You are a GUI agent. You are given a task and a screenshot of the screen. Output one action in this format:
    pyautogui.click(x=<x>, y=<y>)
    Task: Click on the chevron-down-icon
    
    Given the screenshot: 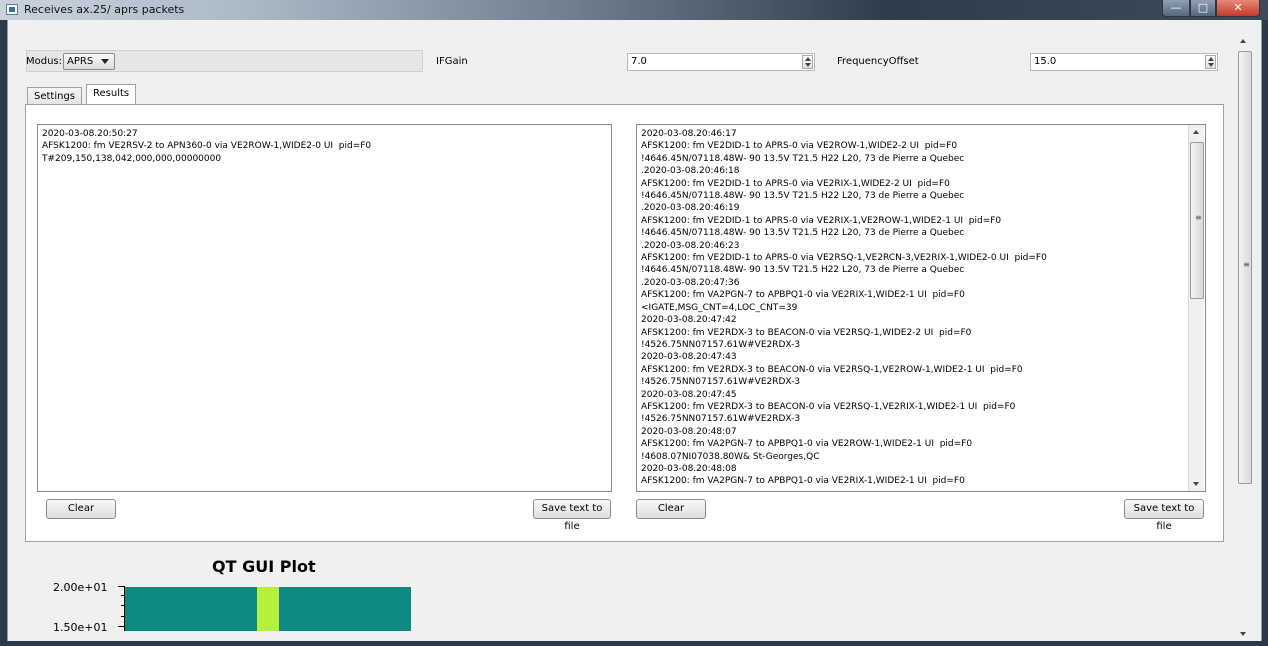 What is the action you would take?
    pyautogui.click(x=105, y=61)
    